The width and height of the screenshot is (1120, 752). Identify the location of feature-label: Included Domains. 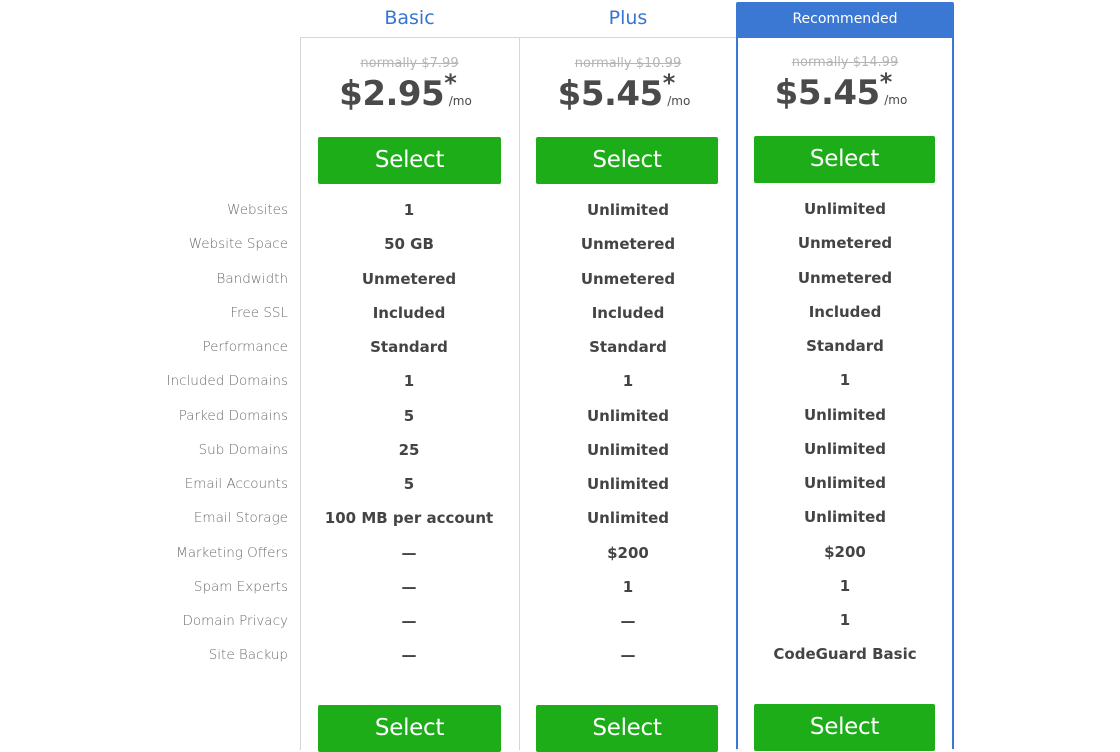
(227, 381).